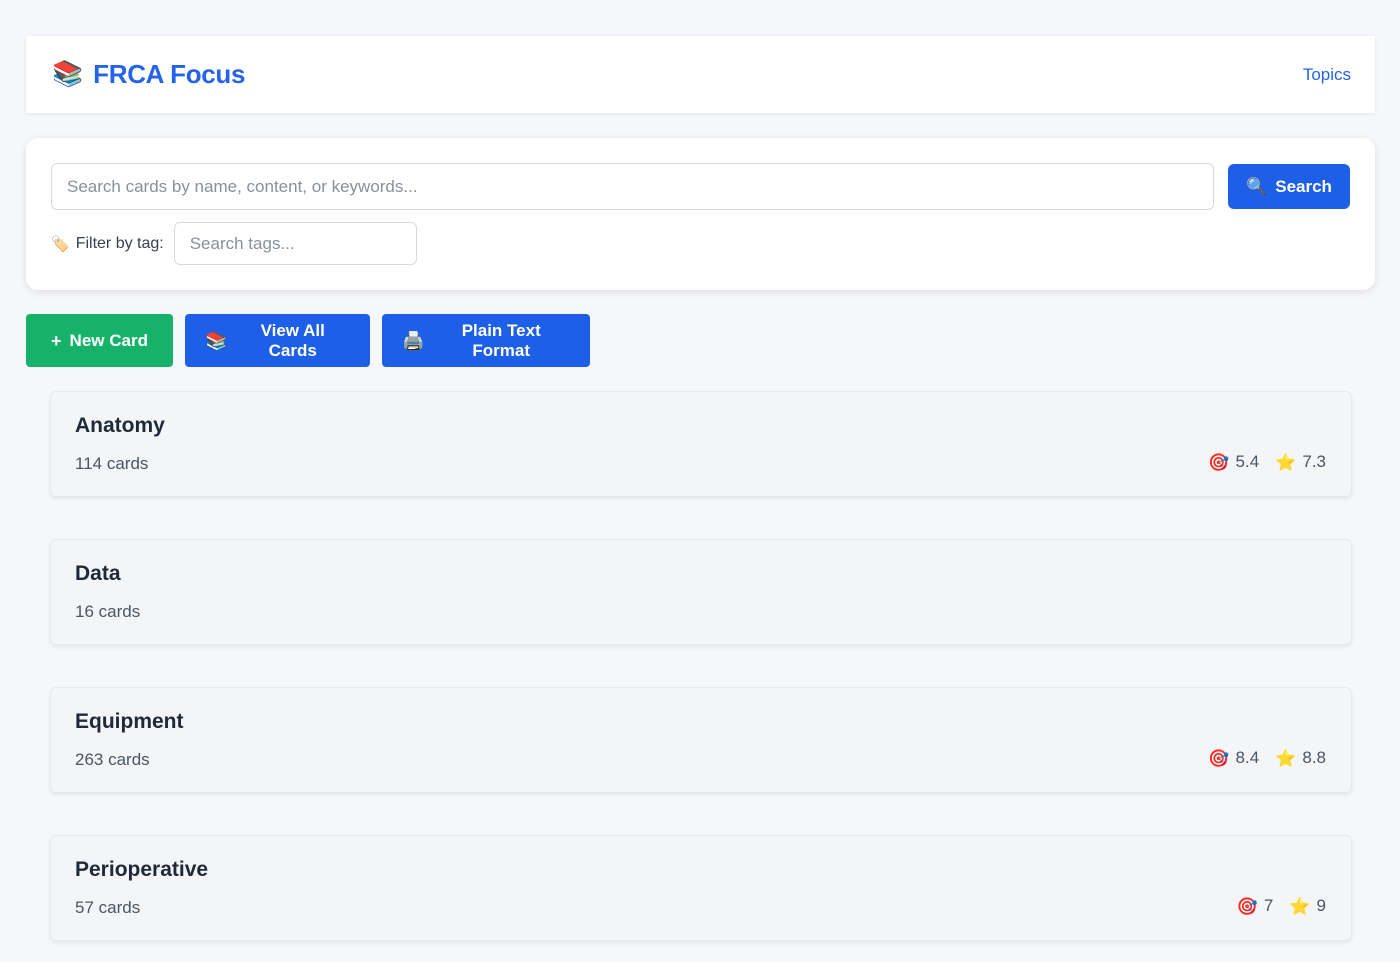  I want to click on topic-card-count: 16 cards, so click(108, 611).